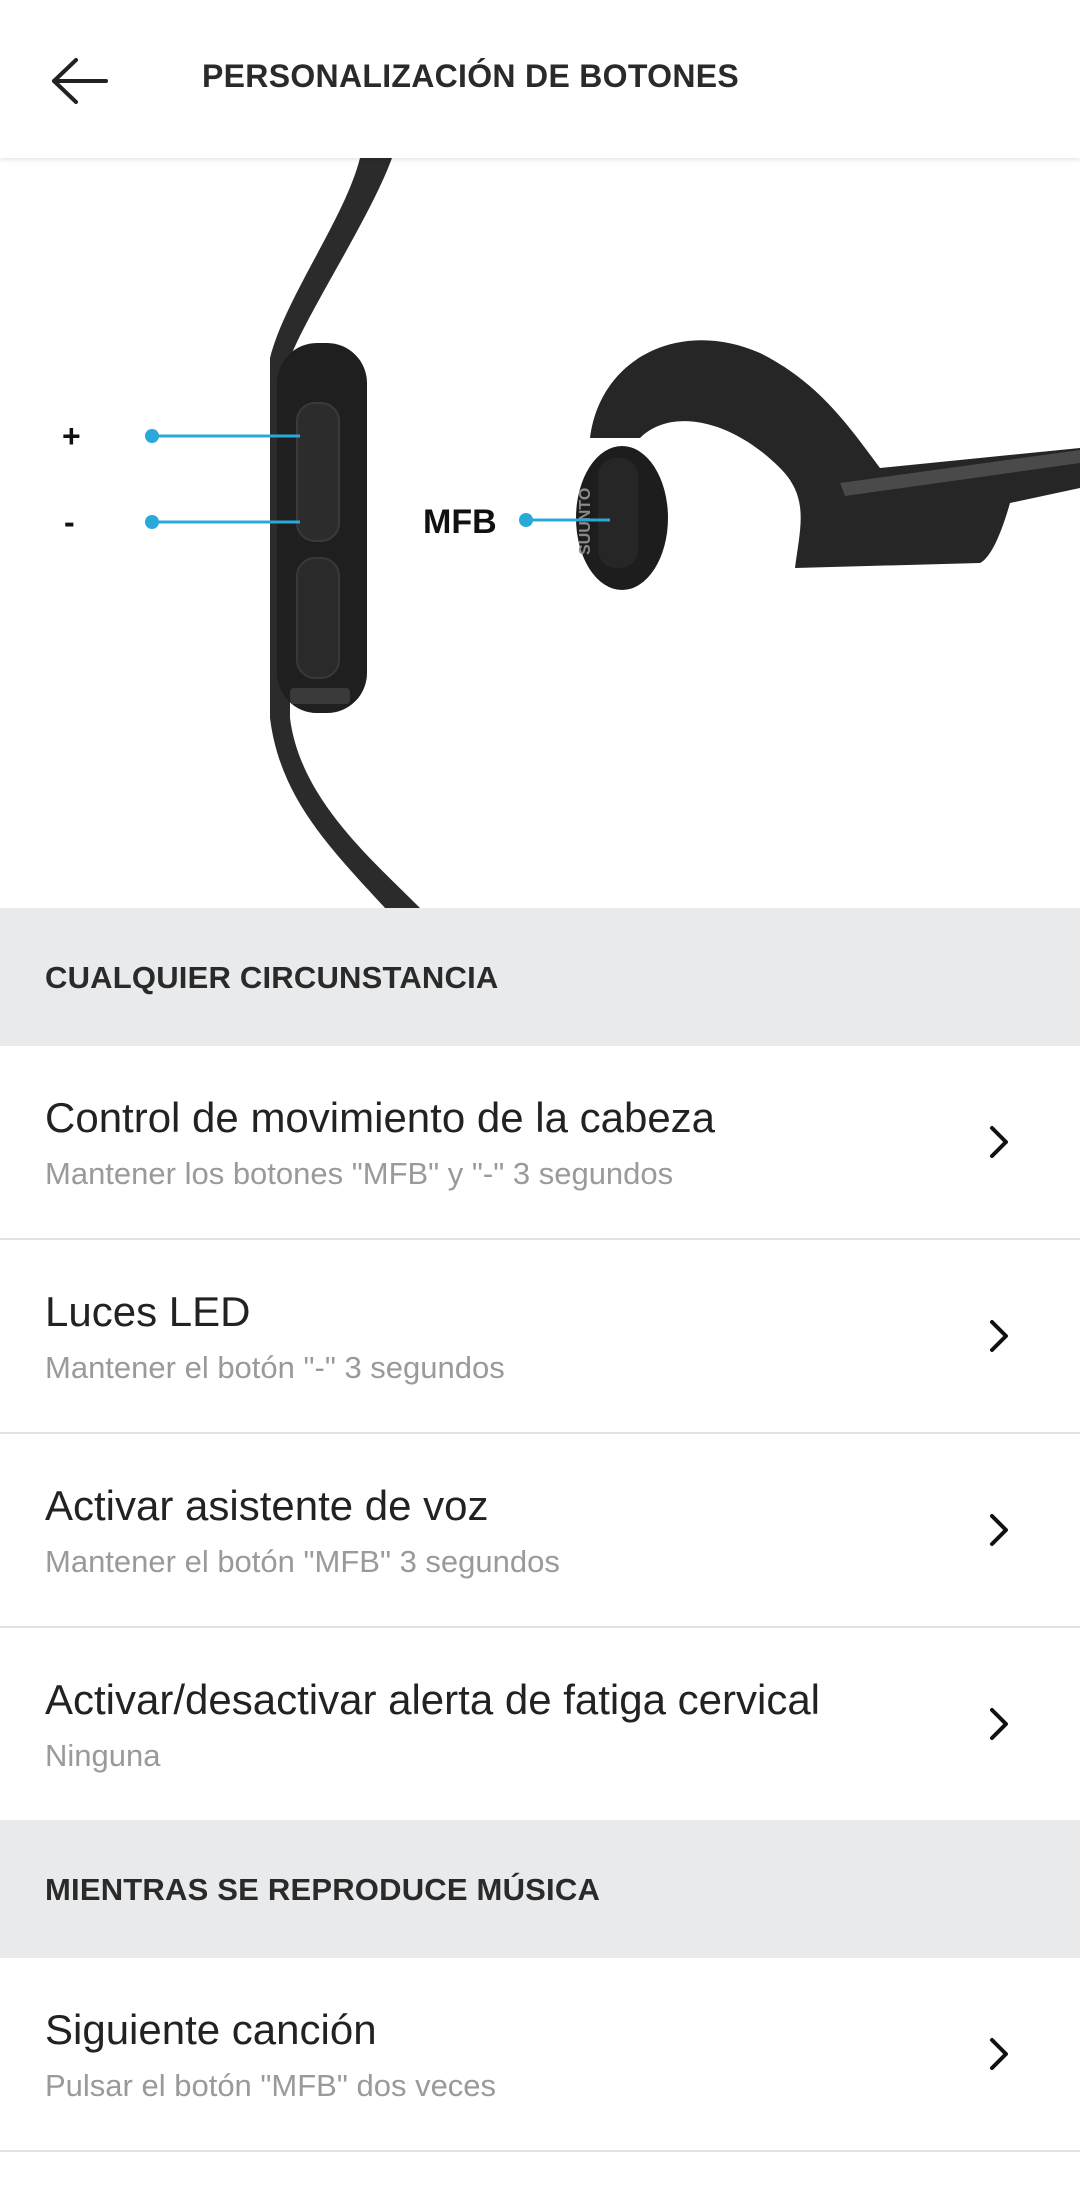 The image size is (1080, 2194). What do you see at coordinates (540, 977) in the screenshot?
I see `section-header-any-circumstance: CUALQUIER CIRCUNSTANCIA` at bounding box center [540, 977].